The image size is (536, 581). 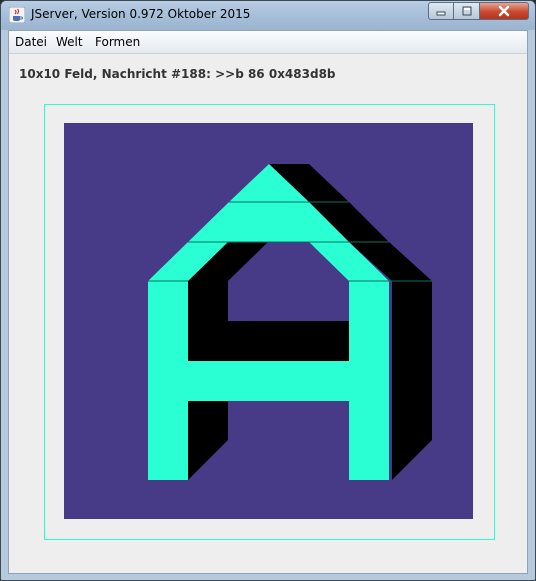 I want to click on close-button, so click(x=504, y=11).